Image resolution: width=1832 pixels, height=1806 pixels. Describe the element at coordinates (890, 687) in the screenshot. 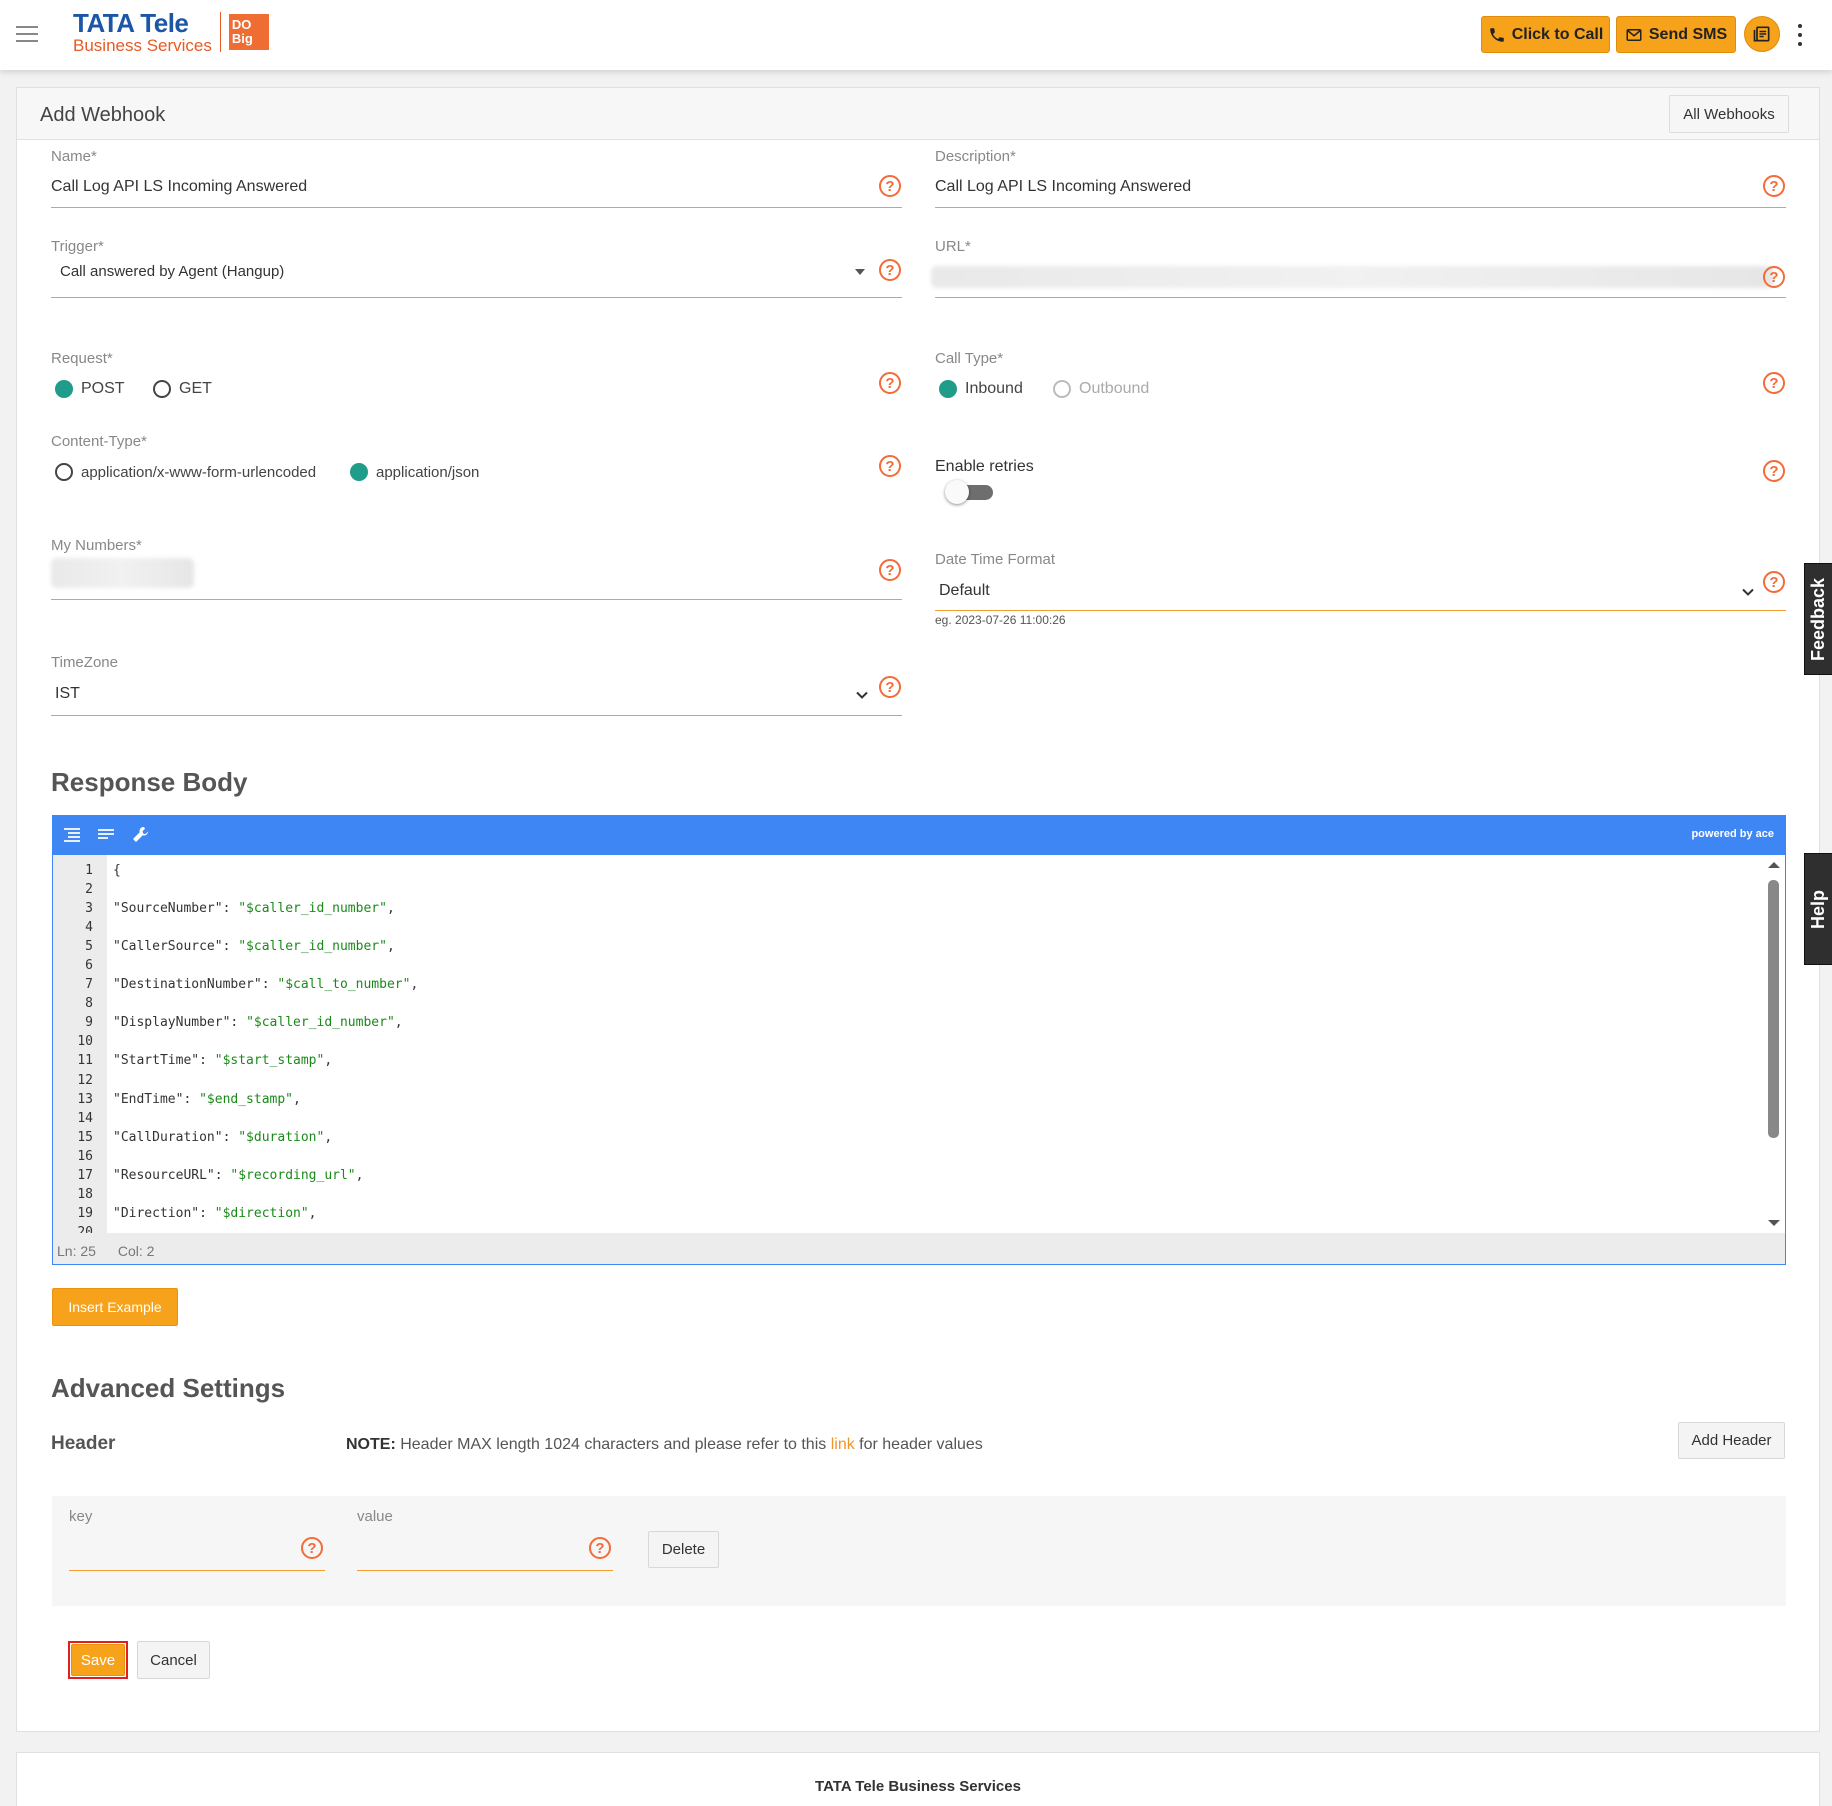

I see `timezone-help-icon: ?` at that location.